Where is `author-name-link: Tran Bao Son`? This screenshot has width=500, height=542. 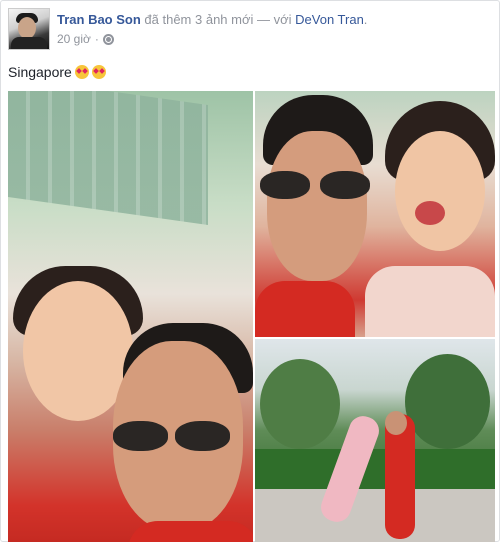
author-name-link: Tran Bao Son is located at coordinates (99, 19).